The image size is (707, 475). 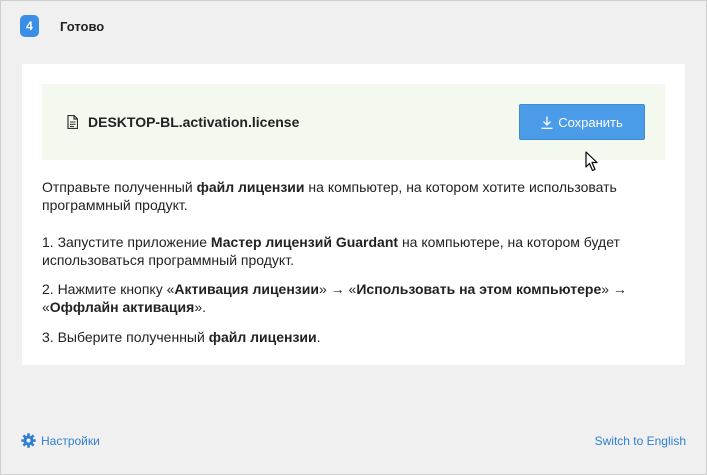 What do you see at coordinates (28, 440) in the screenshot?
I see `gear-icon` at bounding box center [28, 440].